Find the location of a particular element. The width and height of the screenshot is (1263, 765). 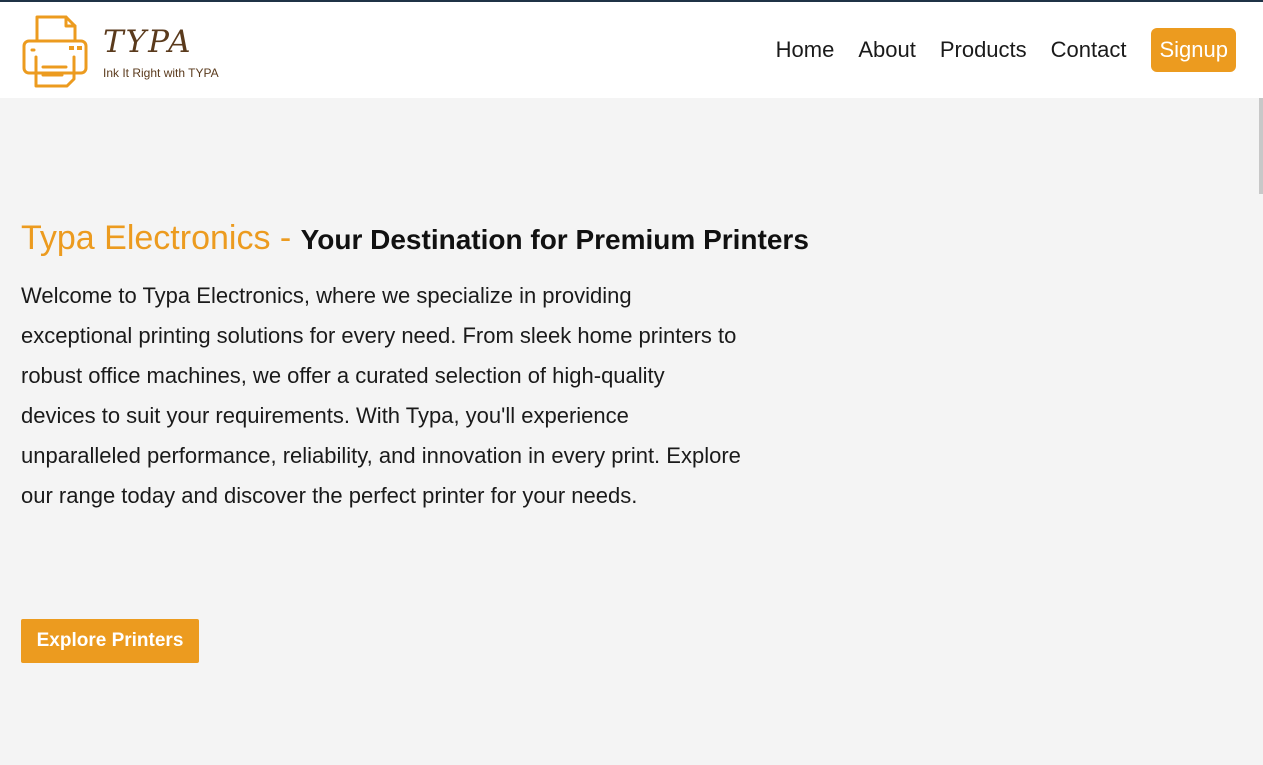

main-nav: Home About Products Contact Signup is located at coordinates (994, 50).